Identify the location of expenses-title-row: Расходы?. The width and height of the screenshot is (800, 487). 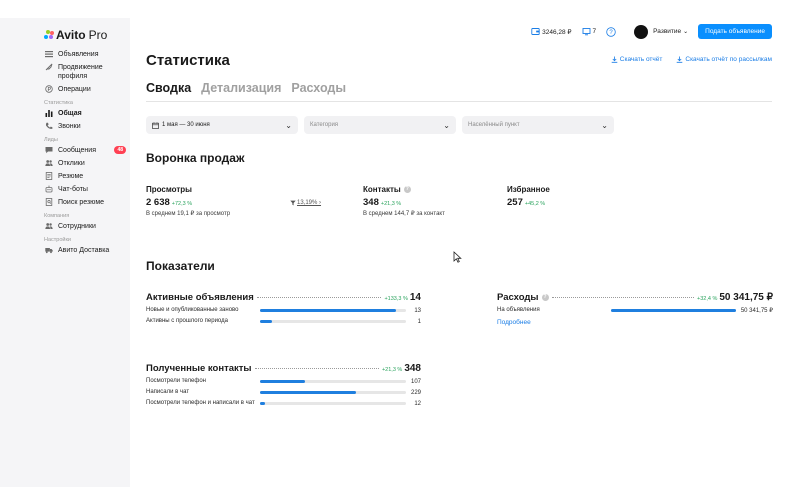
(523, 297).